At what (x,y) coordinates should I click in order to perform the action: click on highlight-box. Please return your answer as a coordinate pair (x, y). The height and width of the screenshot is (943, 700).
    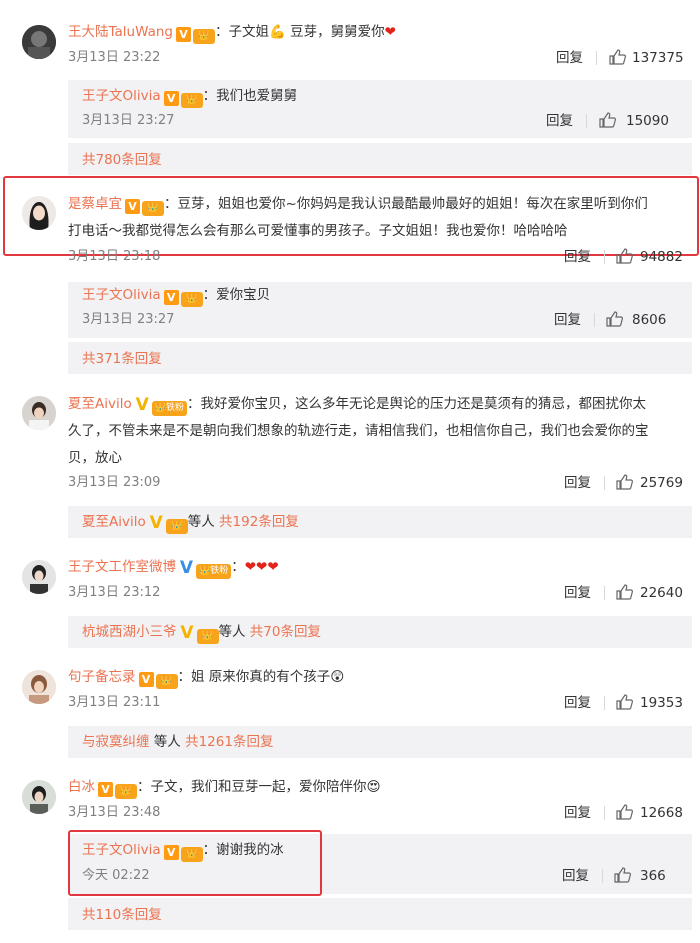
    Looking at the image, I should click on (351, 216).